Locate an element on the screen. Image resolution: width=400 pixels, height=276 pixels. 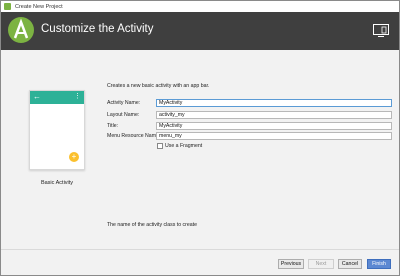
back-arrow-icon: ← is located at coordinates (37, 96).